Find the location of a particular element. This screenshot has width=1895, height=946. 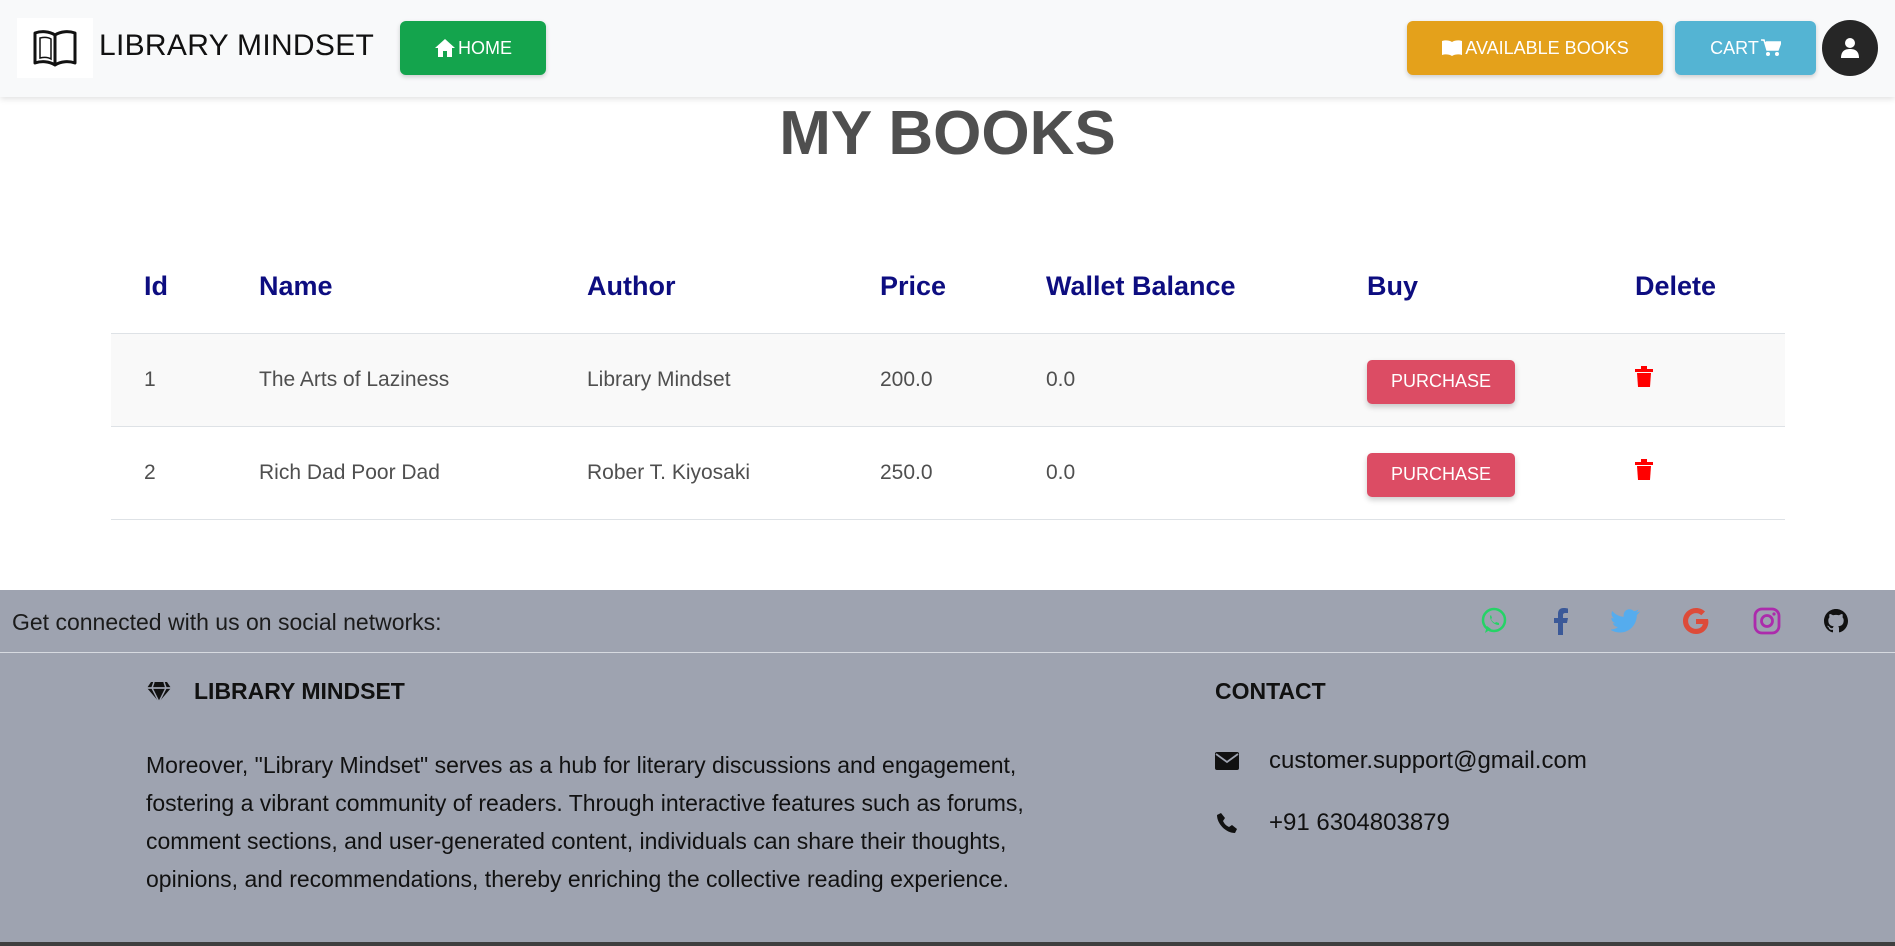

github-icon is located at coordinates (1836, 621).